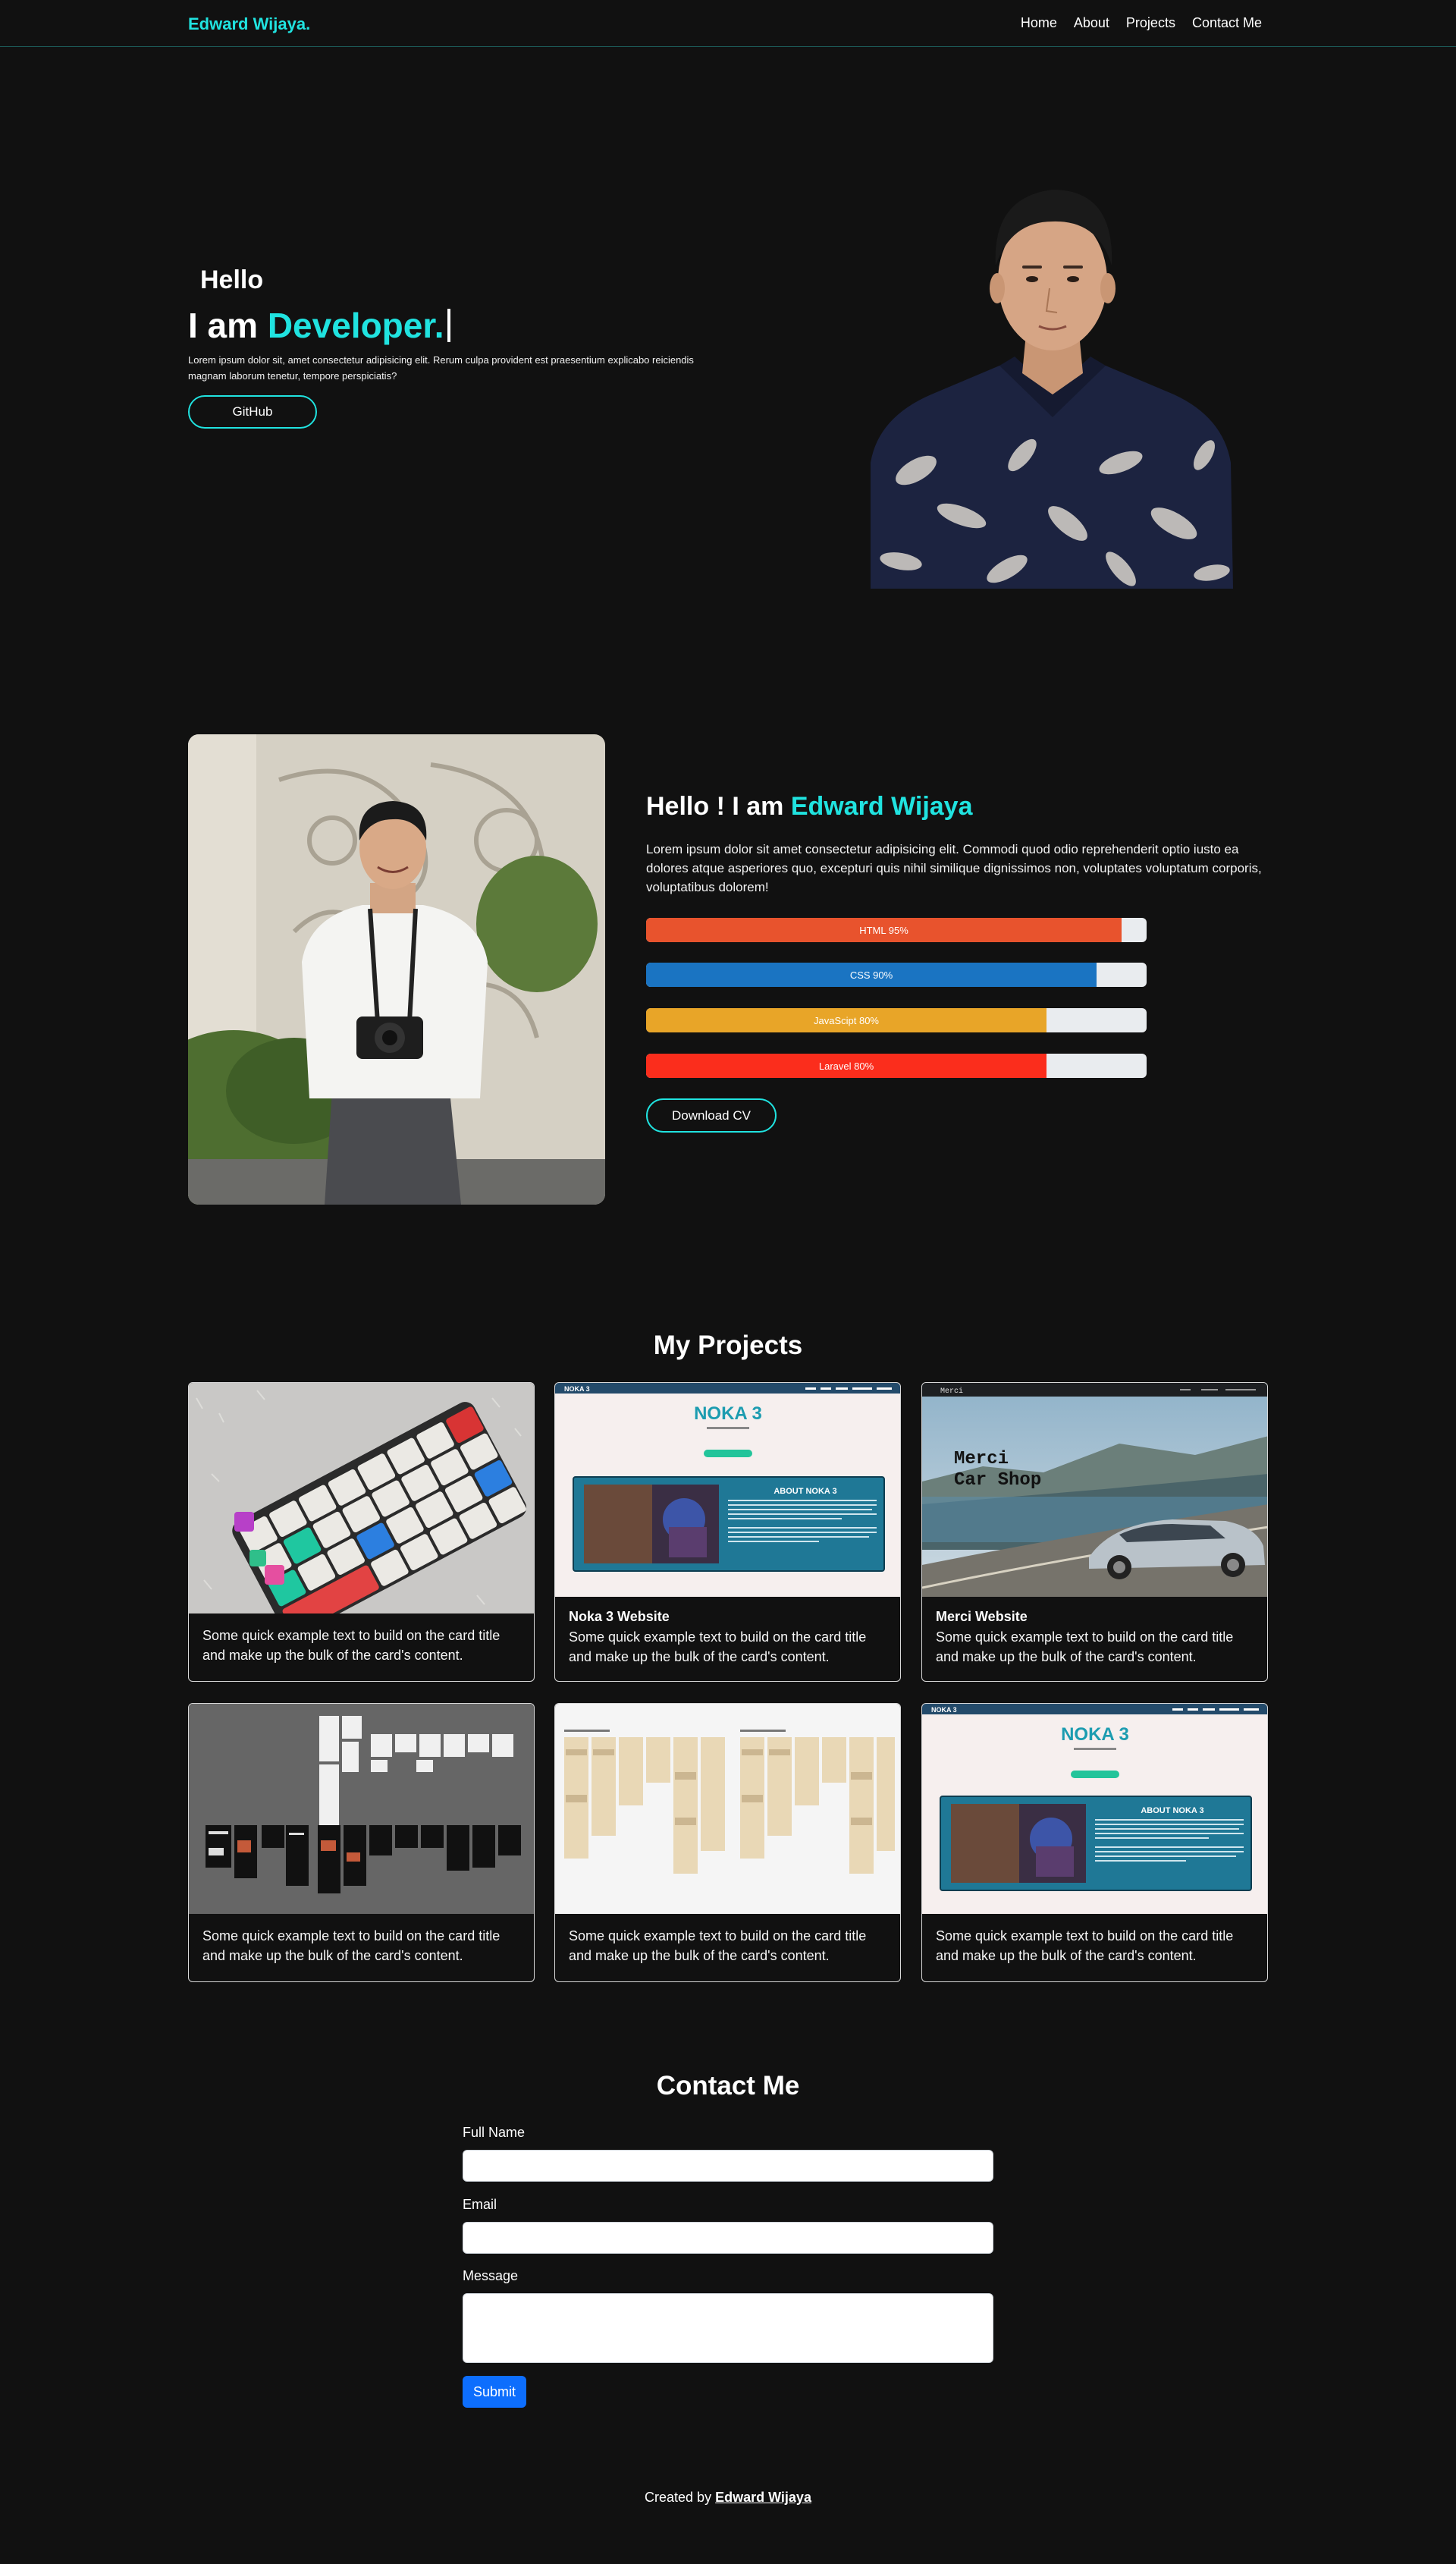  Describe the element at coordinates (727, 1809) in the screenshot. I see `project-image-figma-light` at that location.